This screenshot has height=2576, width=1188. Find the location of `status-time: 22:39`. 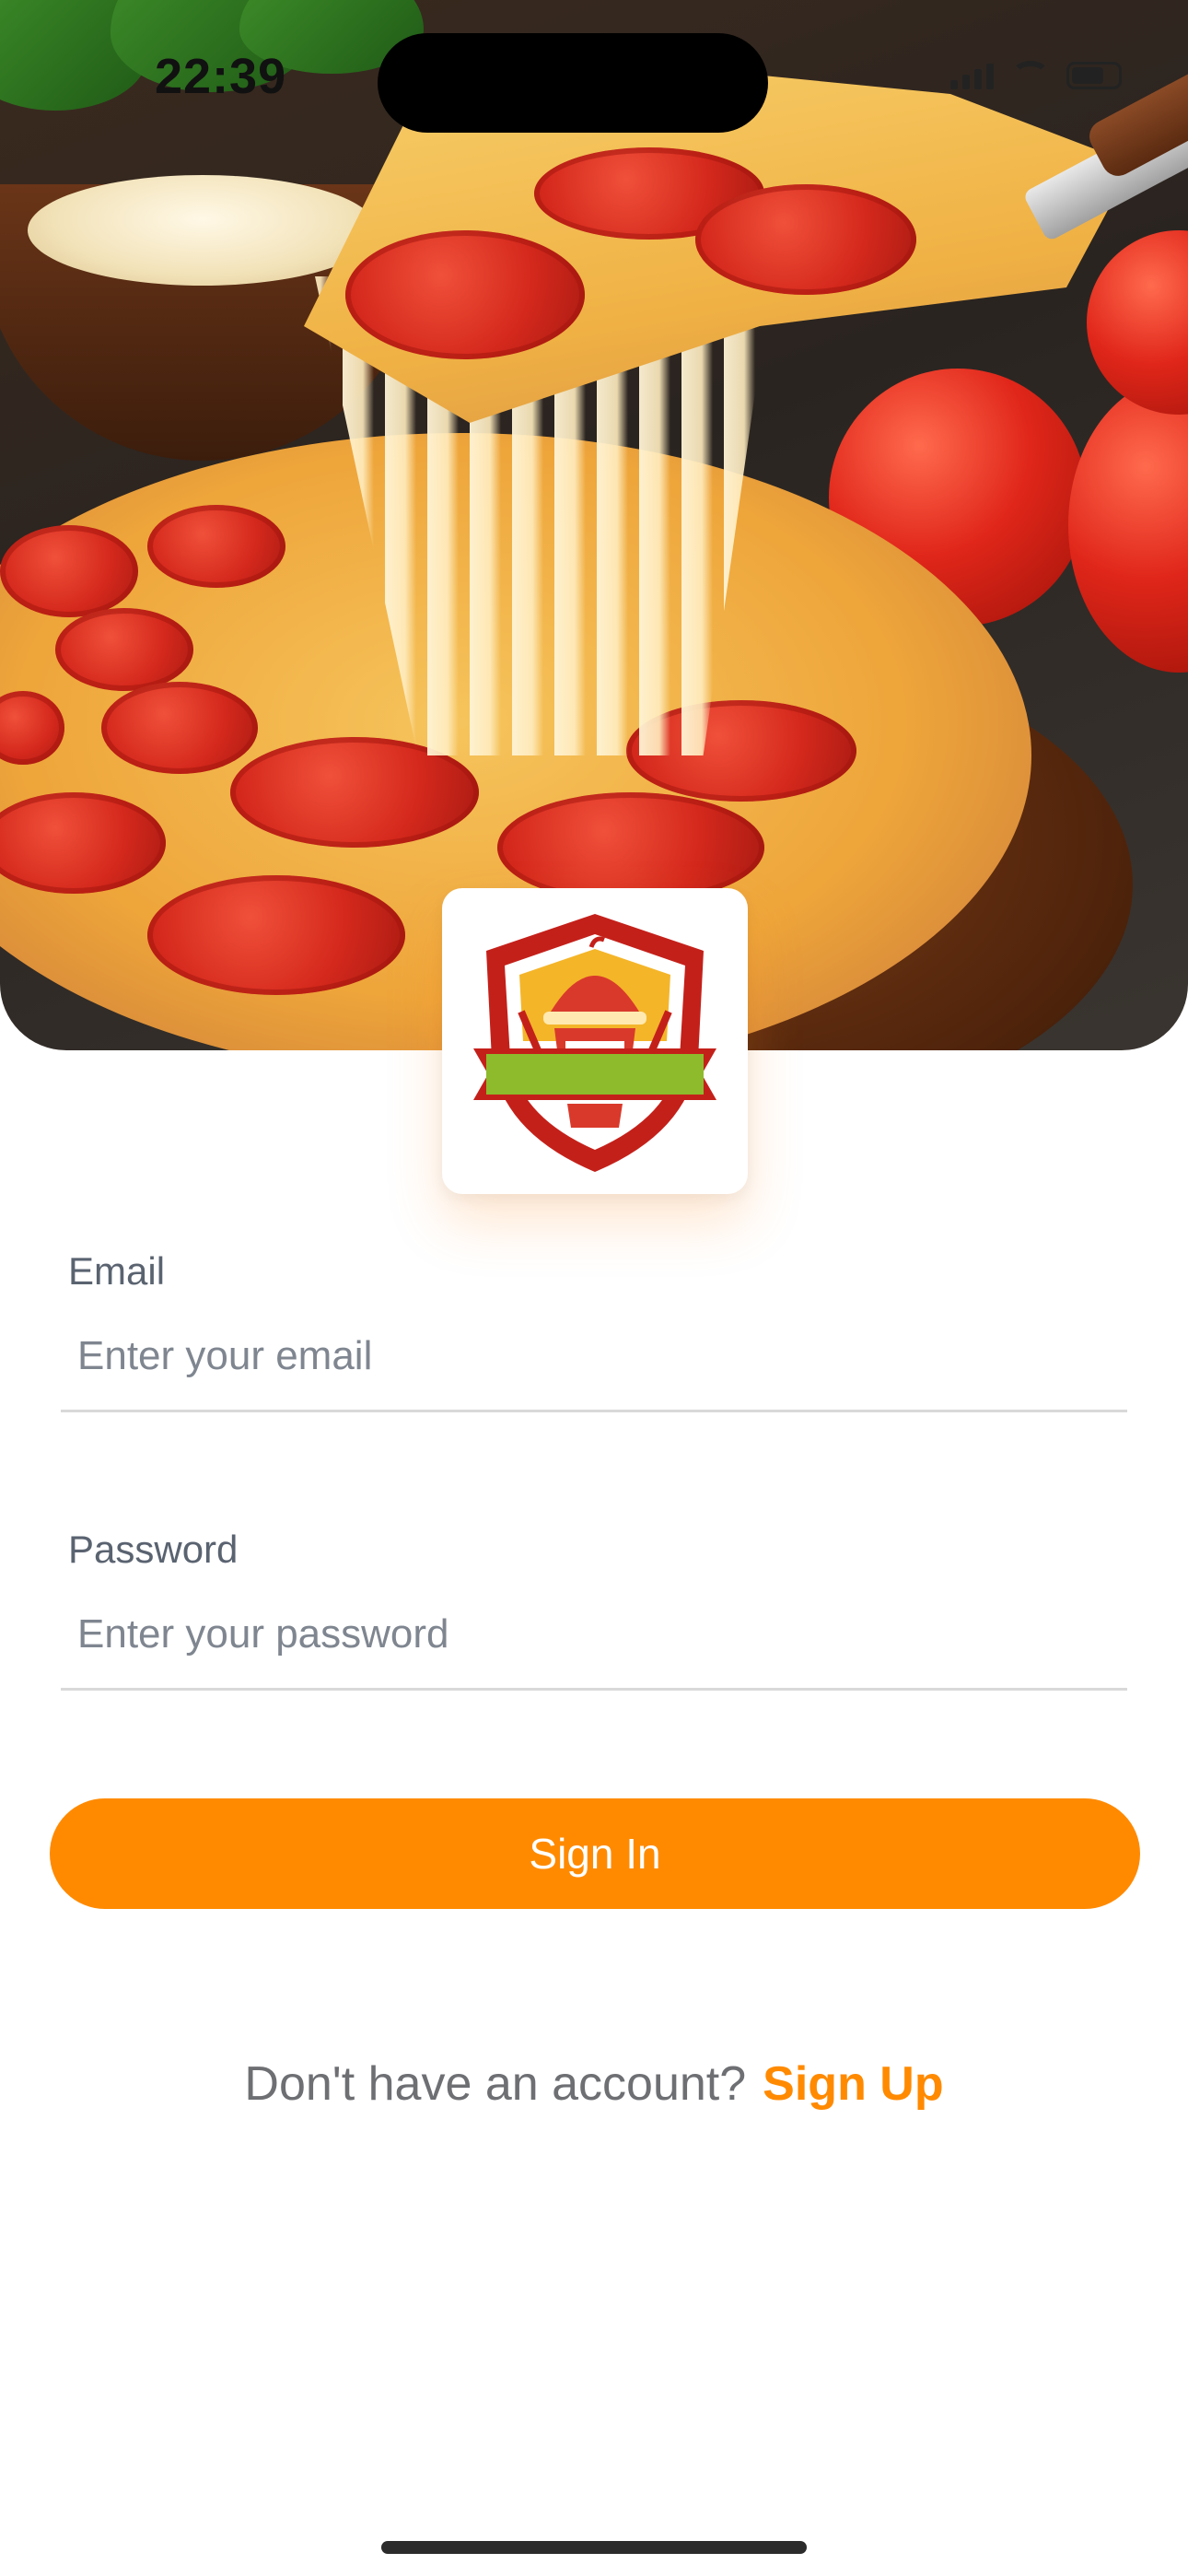

status-time: 22:39 is located at coordinates (221, 76).